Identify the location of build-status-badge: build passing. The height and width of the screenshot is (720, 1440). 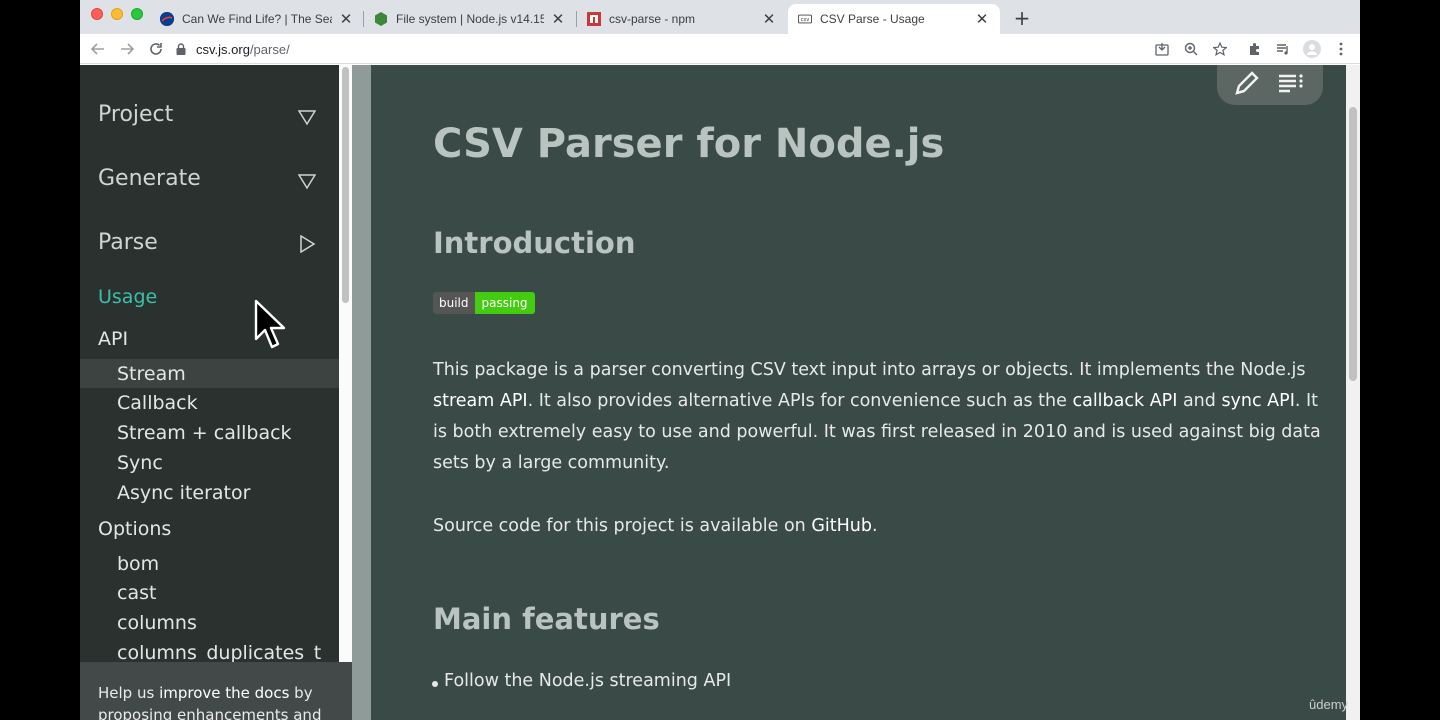
(484, 303).